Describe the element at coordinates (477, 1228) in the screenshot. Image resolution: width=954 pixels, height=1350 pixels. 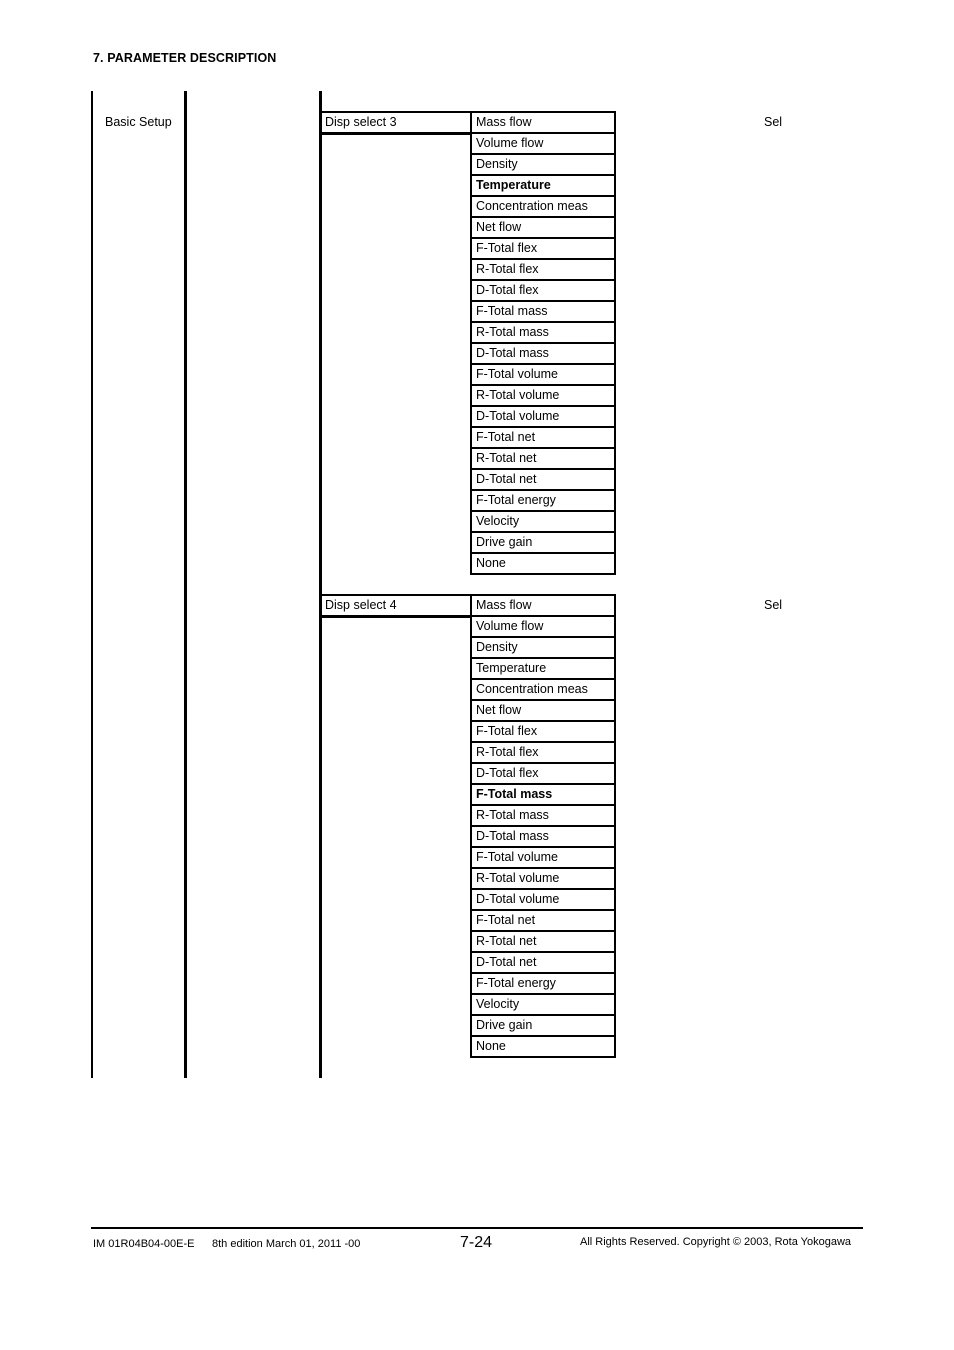
I see `footer-divider` at that location.